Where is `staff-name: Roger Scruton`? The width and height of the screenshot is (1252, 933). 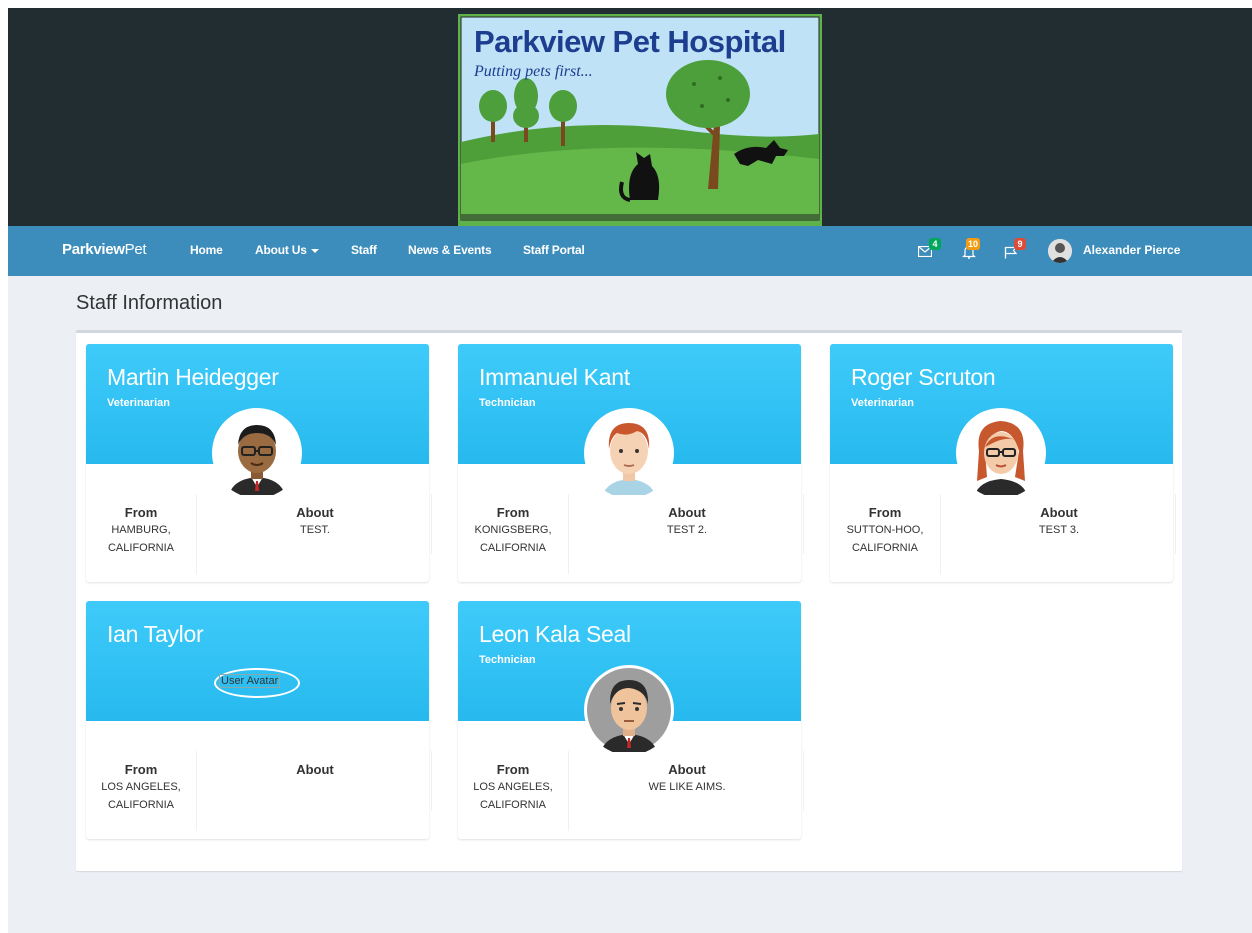
staff-name: Roger Scruton is located at coordinates (923, 377).